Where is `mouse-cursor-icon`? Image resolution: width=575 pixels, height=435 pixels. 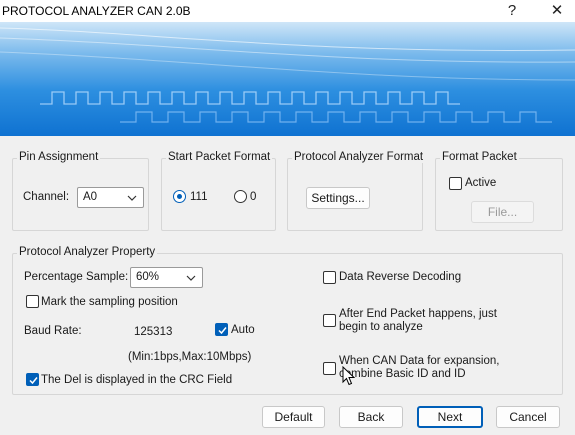
mouse-cursor-icon is located at coordinates (349, 376).